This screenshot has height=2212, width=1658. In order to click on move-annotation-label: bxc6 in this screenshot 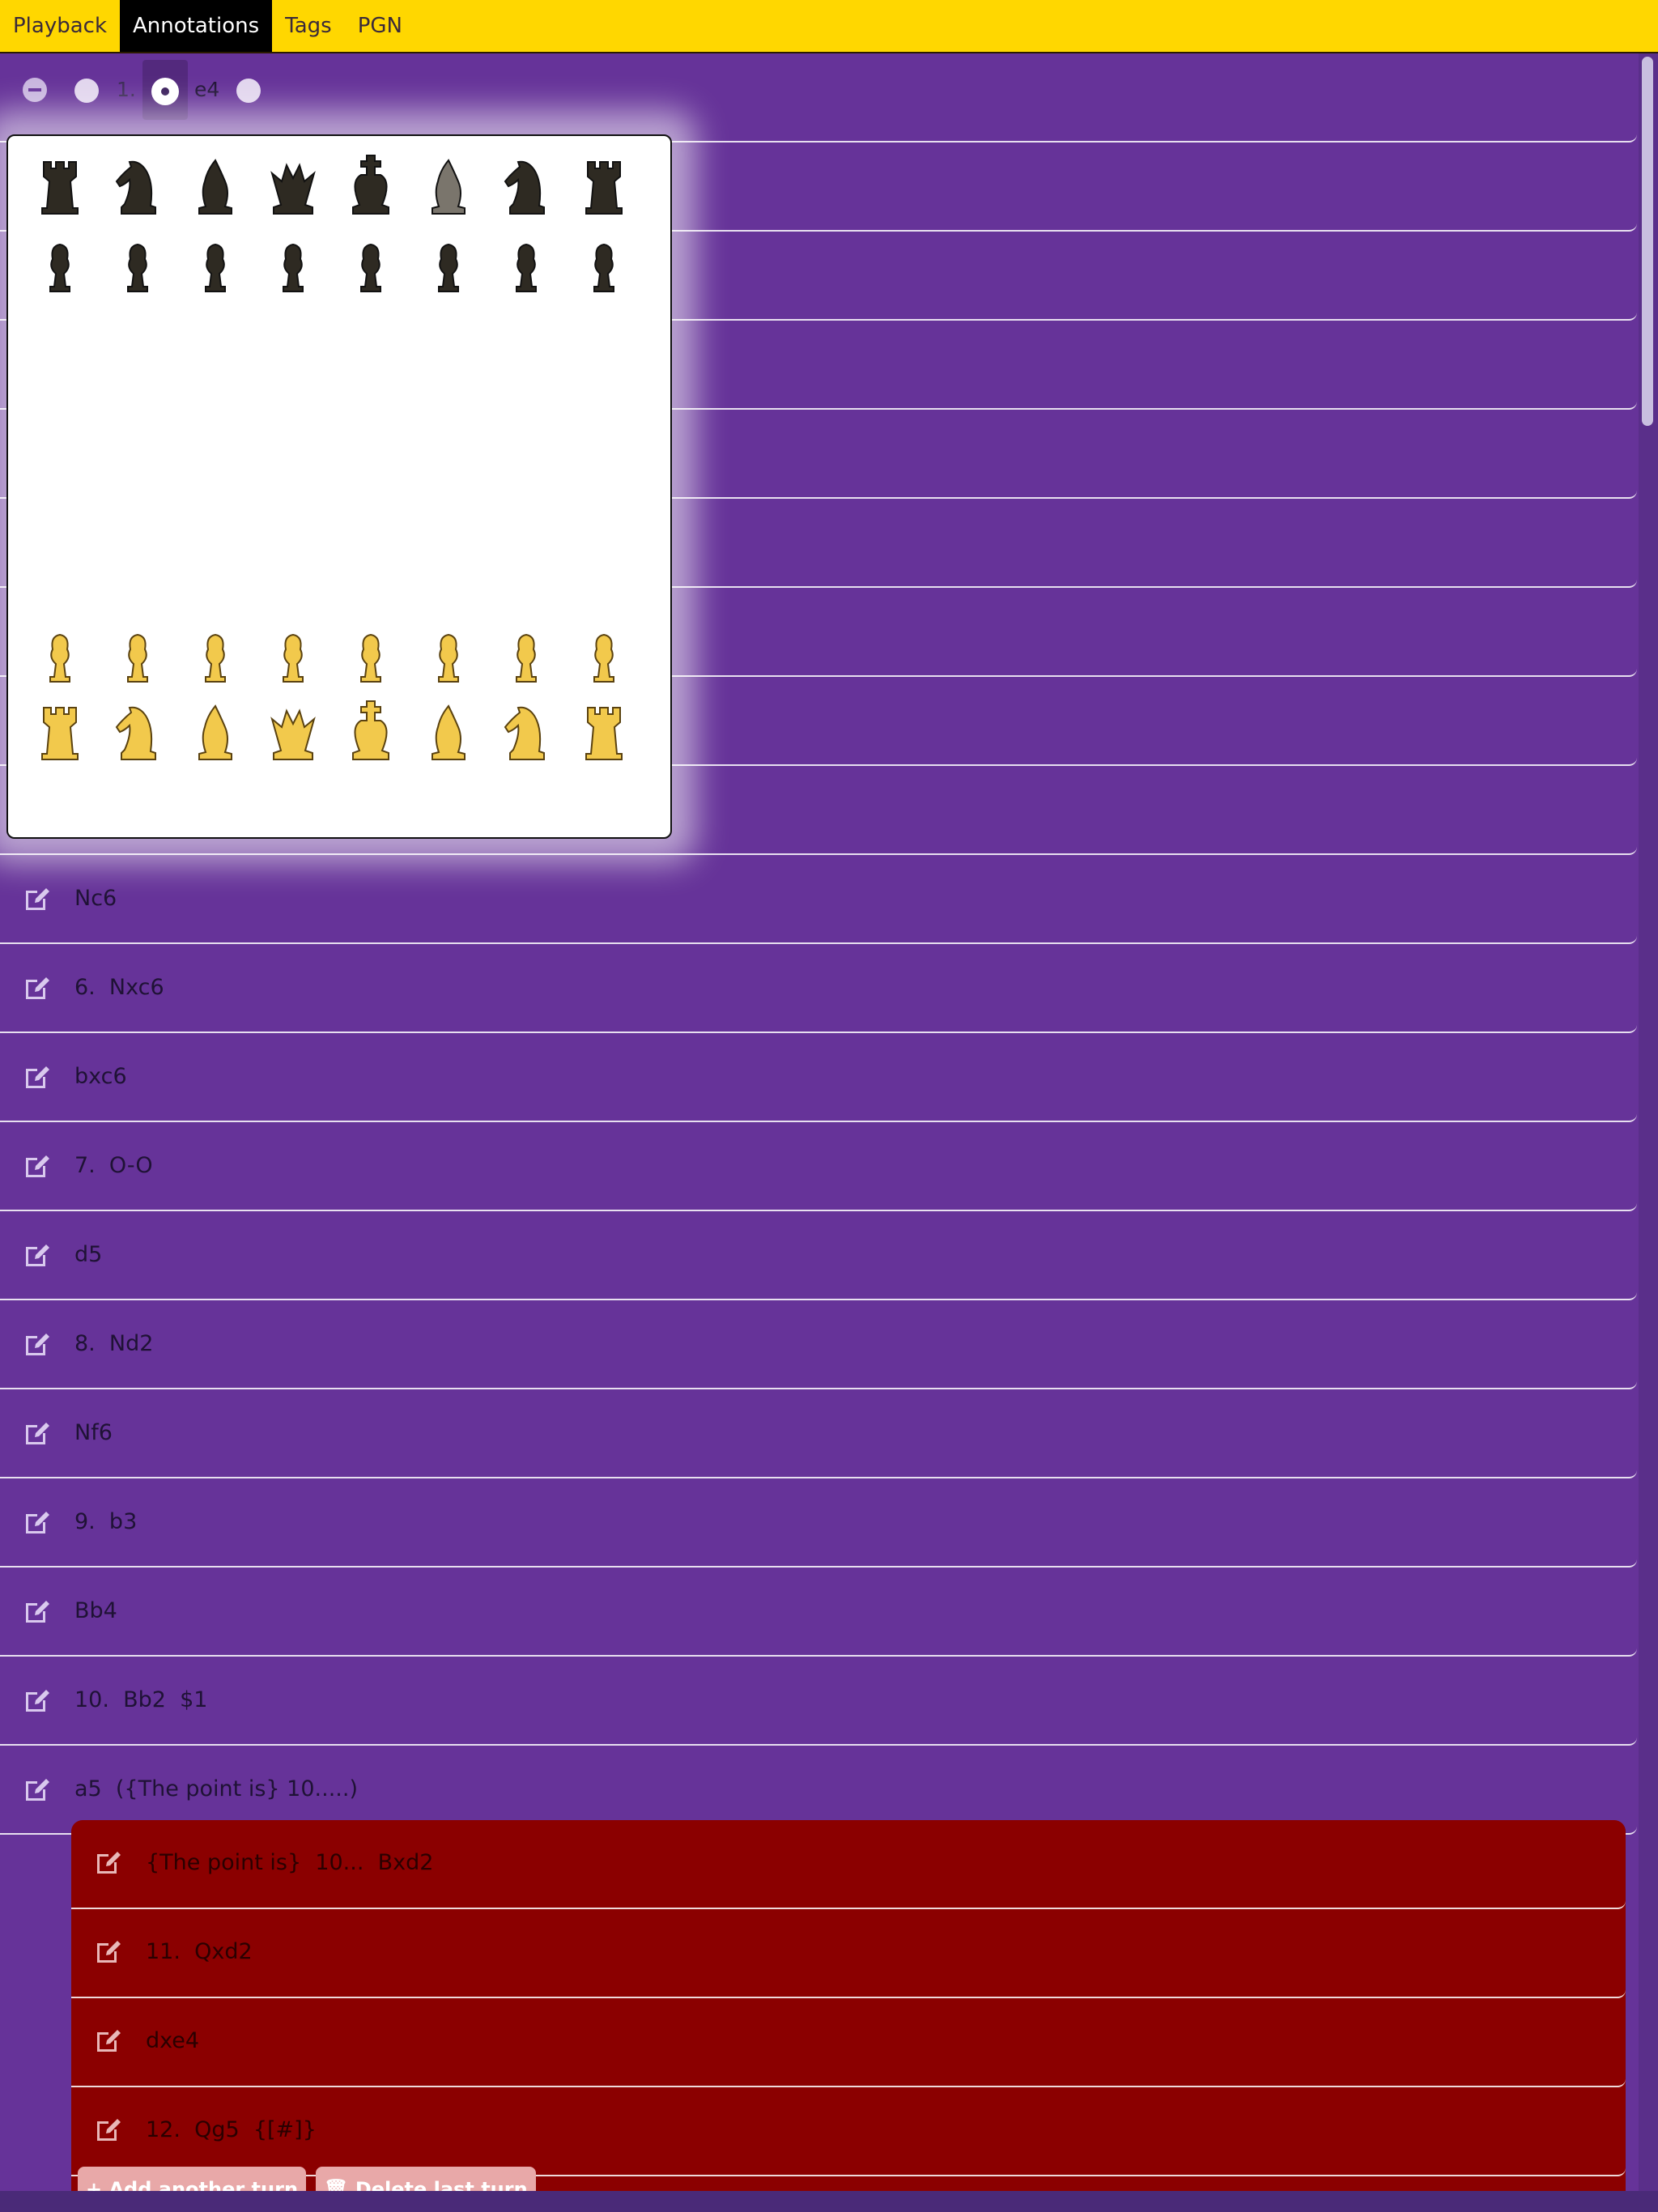, I will do `click(100, 1077)`.